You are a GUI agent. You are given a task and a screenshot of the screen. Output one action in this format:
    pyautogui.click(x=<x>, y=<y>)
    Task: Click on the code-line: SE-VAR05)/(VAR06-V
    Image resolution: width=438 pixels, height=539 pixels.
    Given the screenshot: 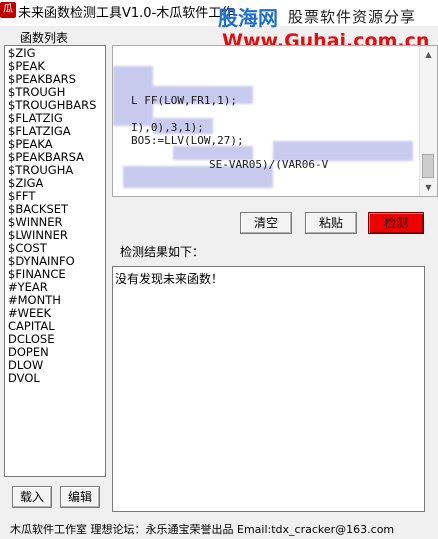 What is the action you would take?
    pyautogui.click(x=269, y=164)
    